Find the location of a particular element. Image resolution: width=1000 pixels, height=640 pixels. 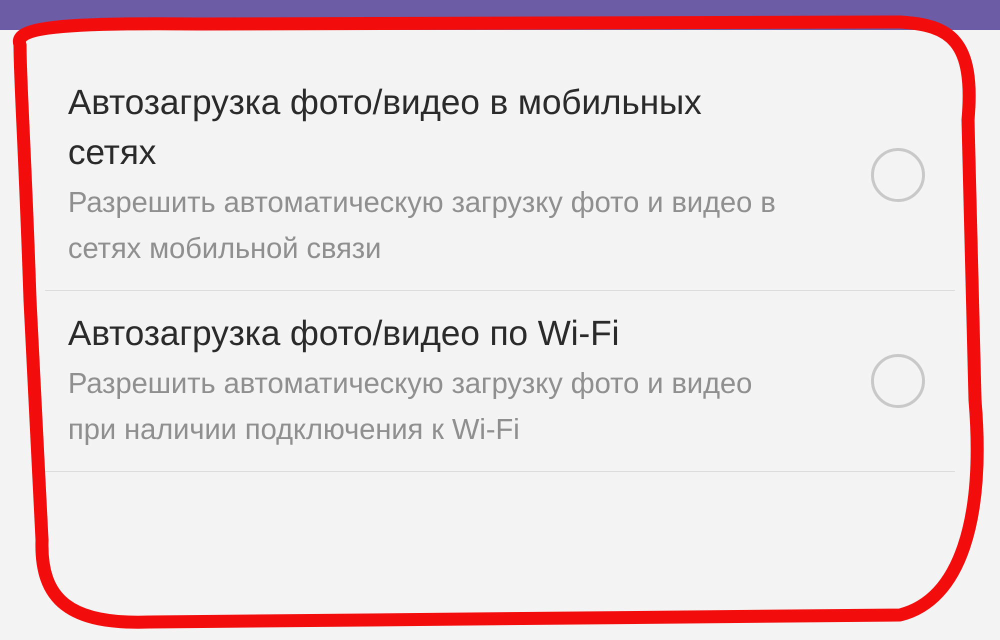

setting-title: Автозагрузка фото/видео по Wi-Fi is located at coordinates (344, 334).